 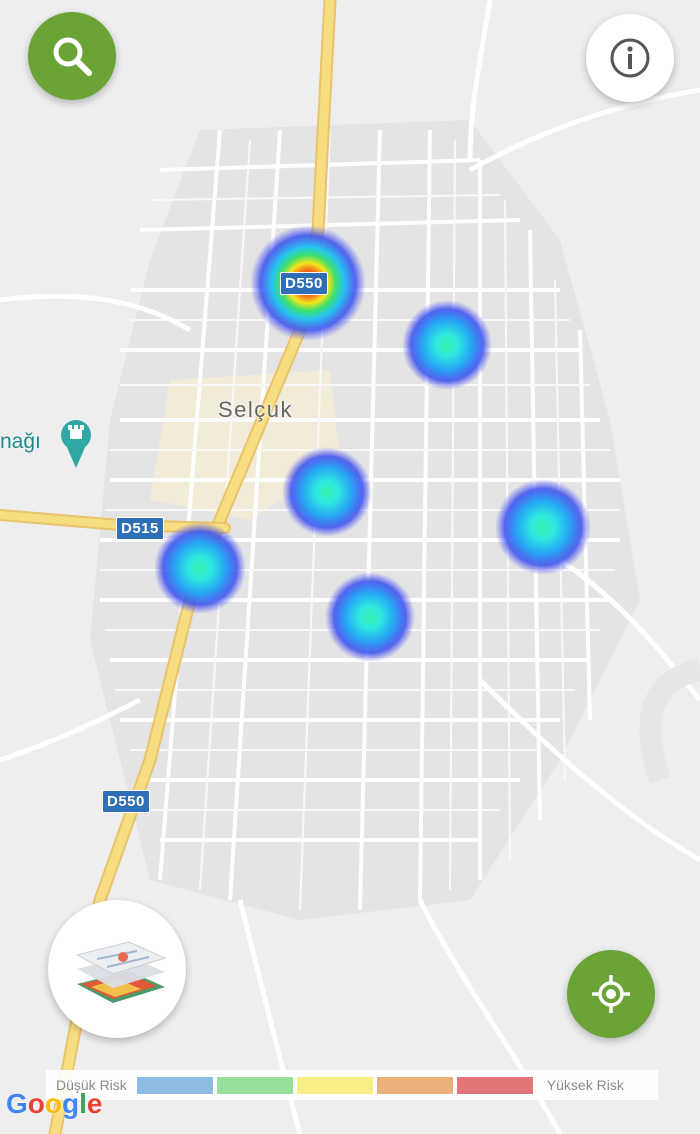 What do you see at coordinates (54, 1103) in the screenshot?
I see `google-logo: Google` at bounding box center [54, 1103].